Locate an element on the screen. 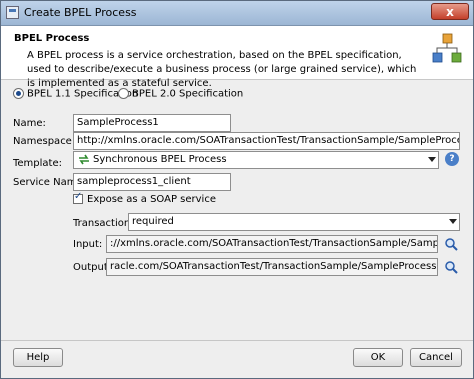 The height and width of the screenshot is (379, 474). name-field: SampleProcess1 is located at coordinates (152, 123).